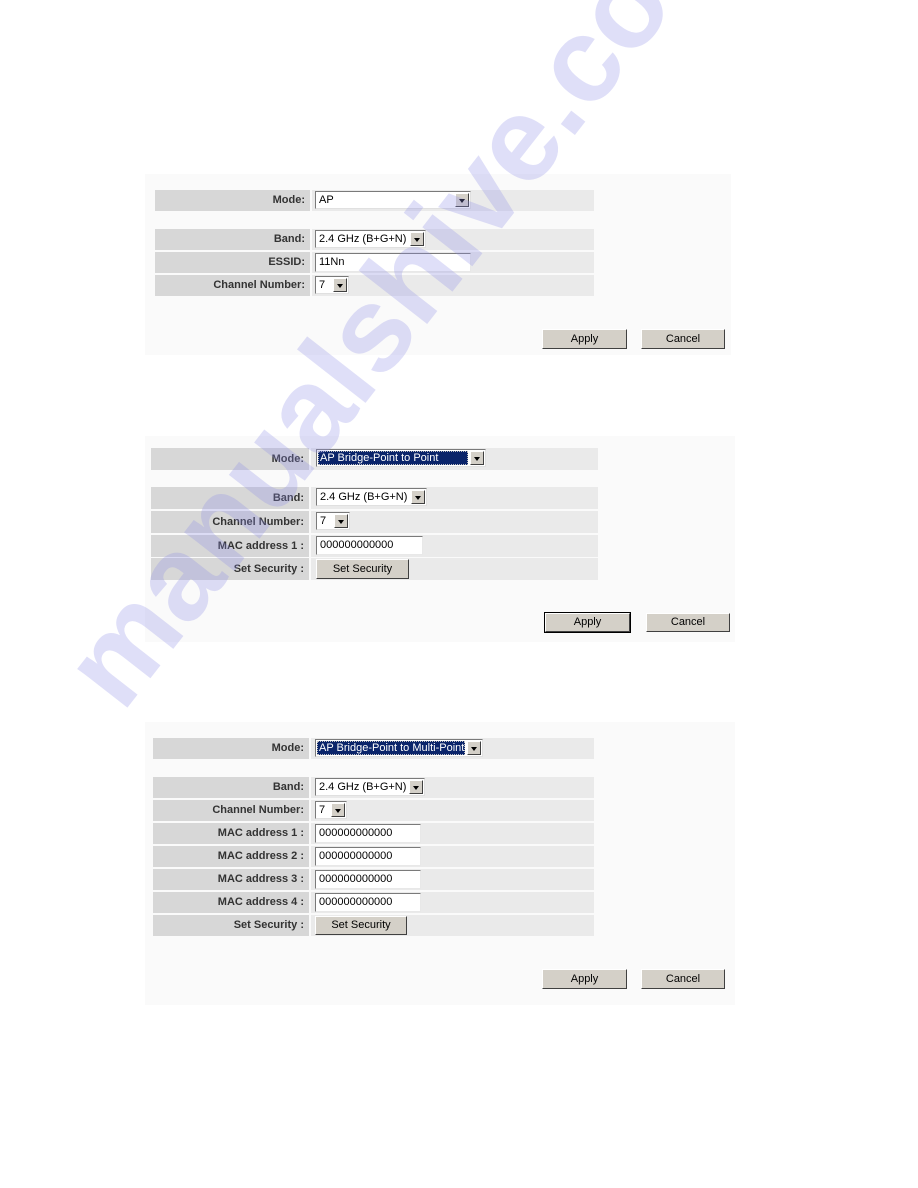 This screenshot has height=1188, width=918. I want to click on mode-row: Mode: AP, so click(374, 200).